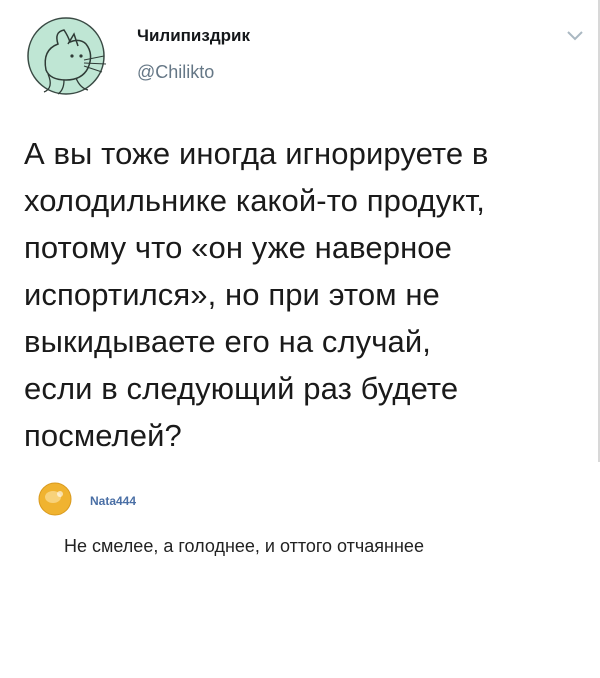 The width and height of the screenshot is (600, 678). Describe the element at coordinates (55, 499) in the screenshot. I see `orange-user-avatar-icon` at that location.